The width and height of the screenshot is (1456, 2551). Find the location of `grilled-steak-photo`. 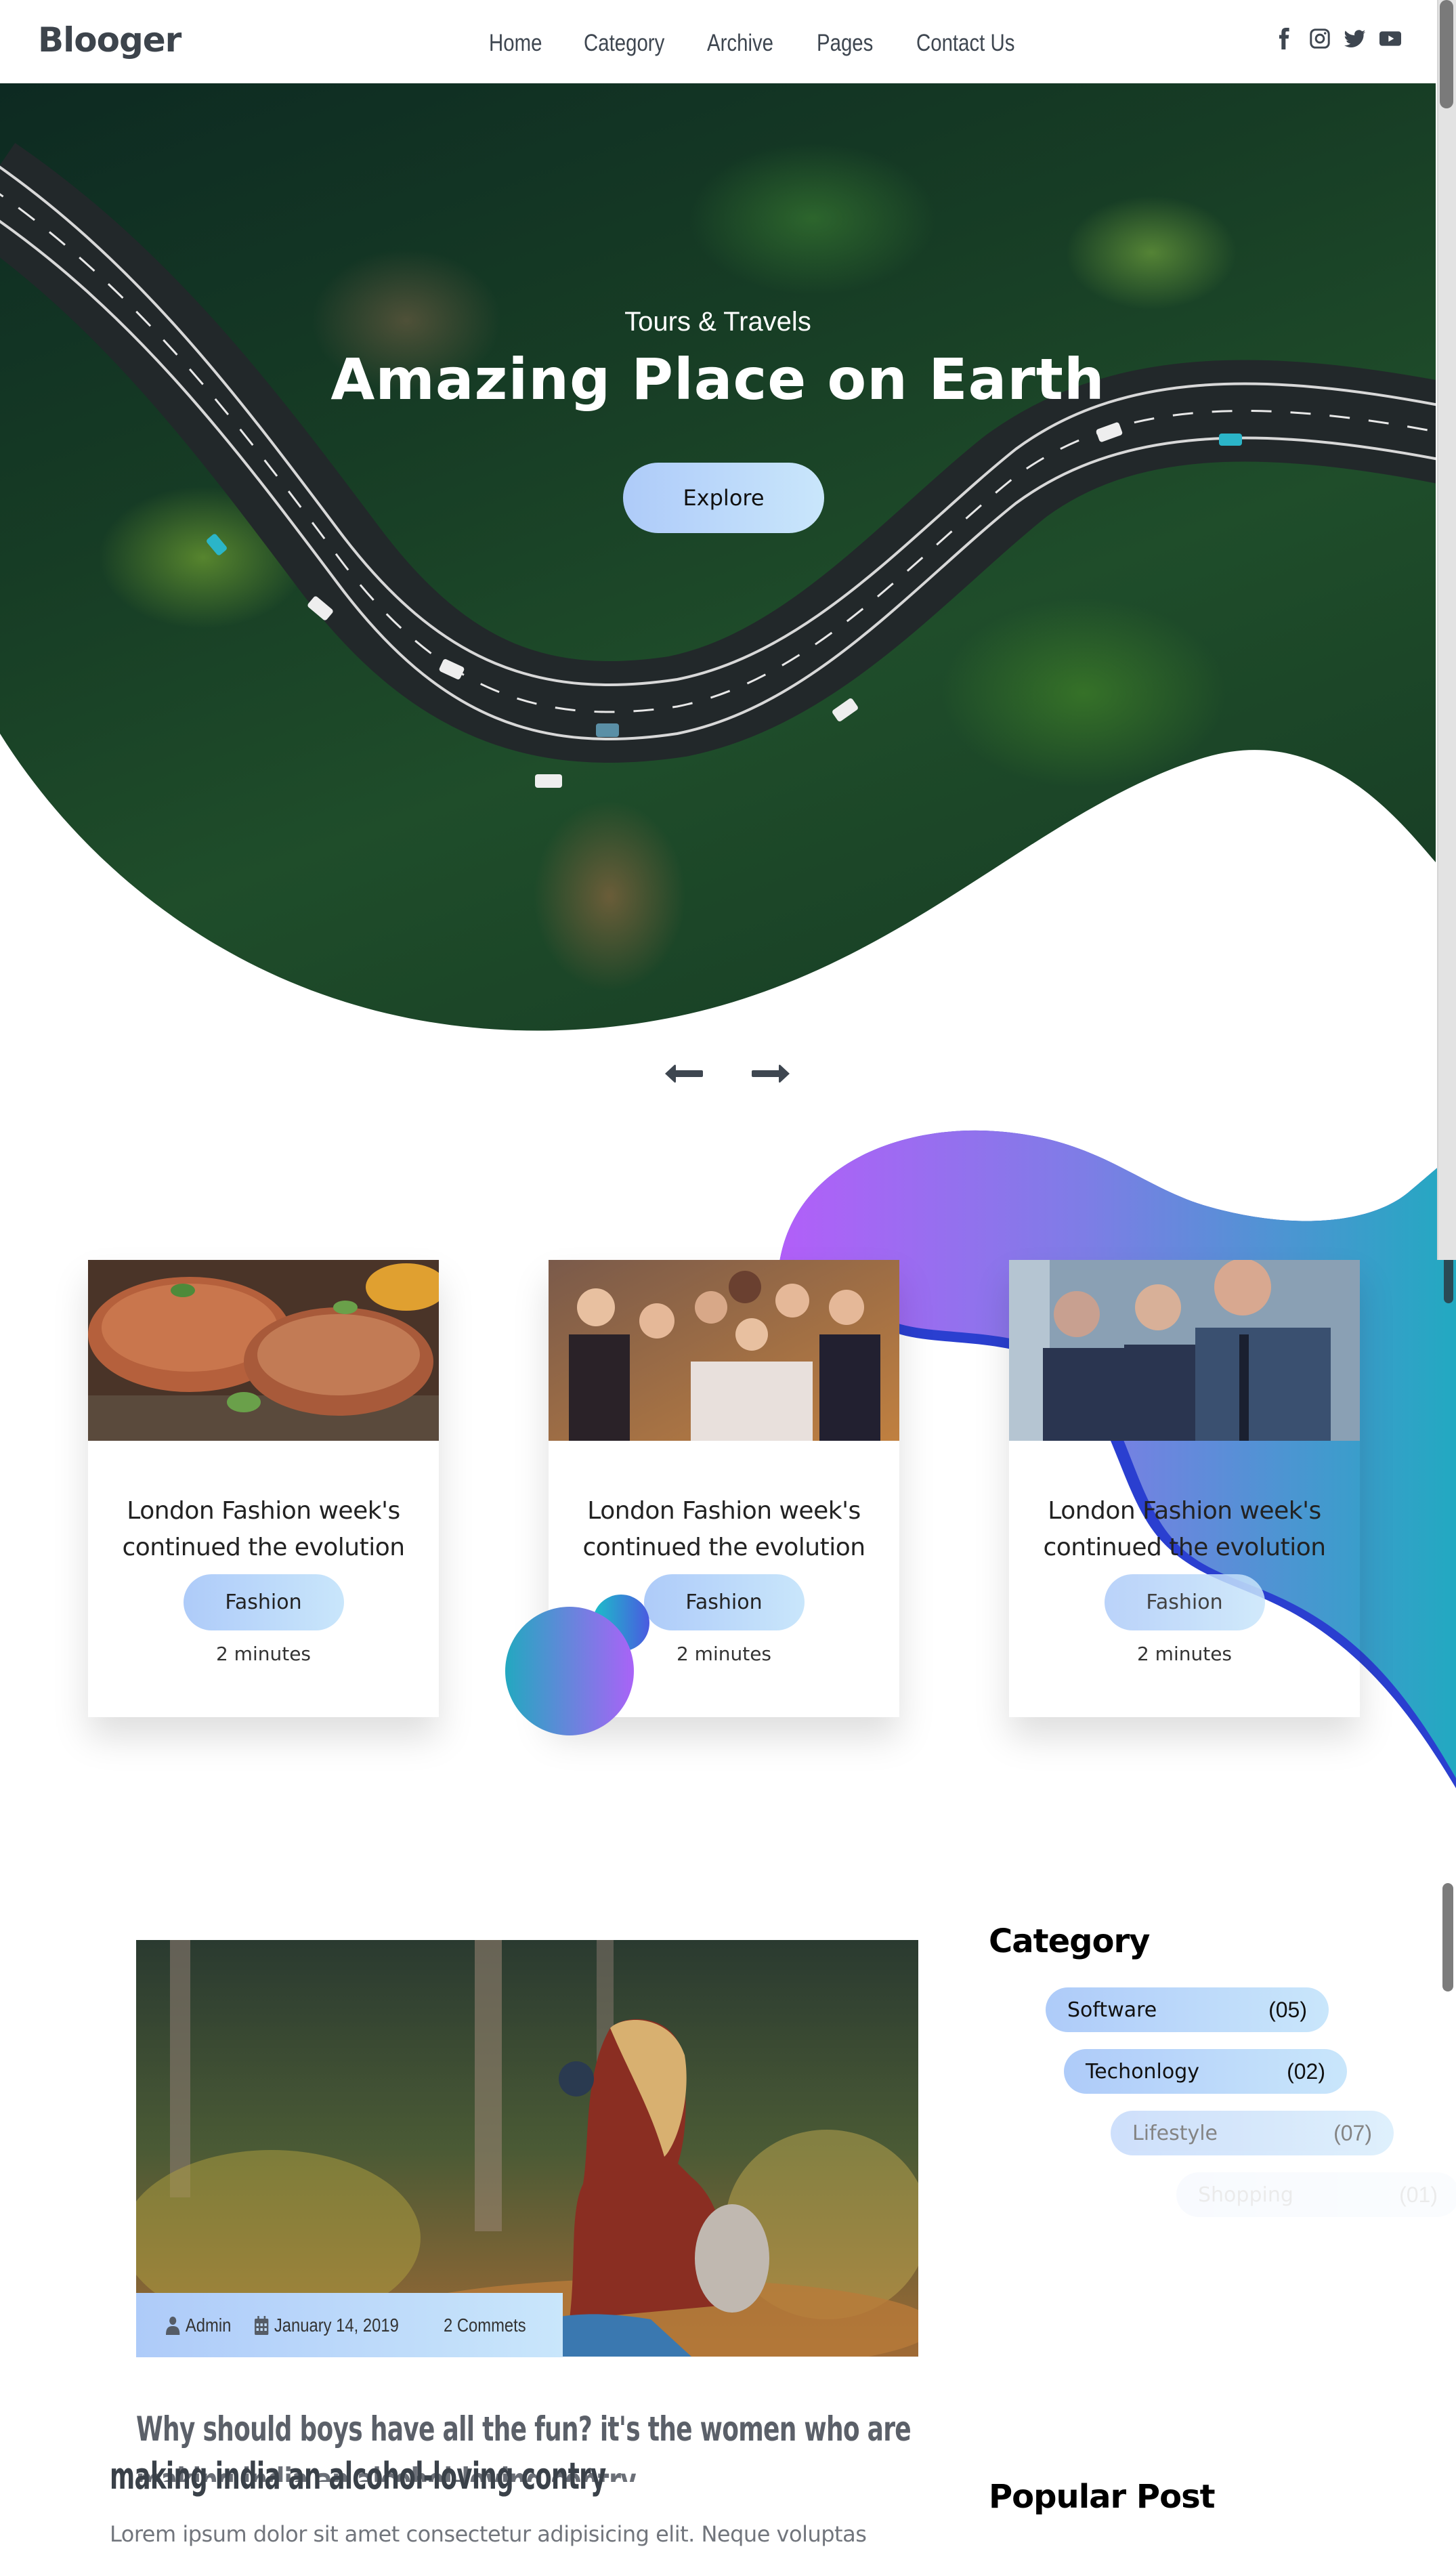

grilled-steak-photo is located at coordinates (267, 1350).